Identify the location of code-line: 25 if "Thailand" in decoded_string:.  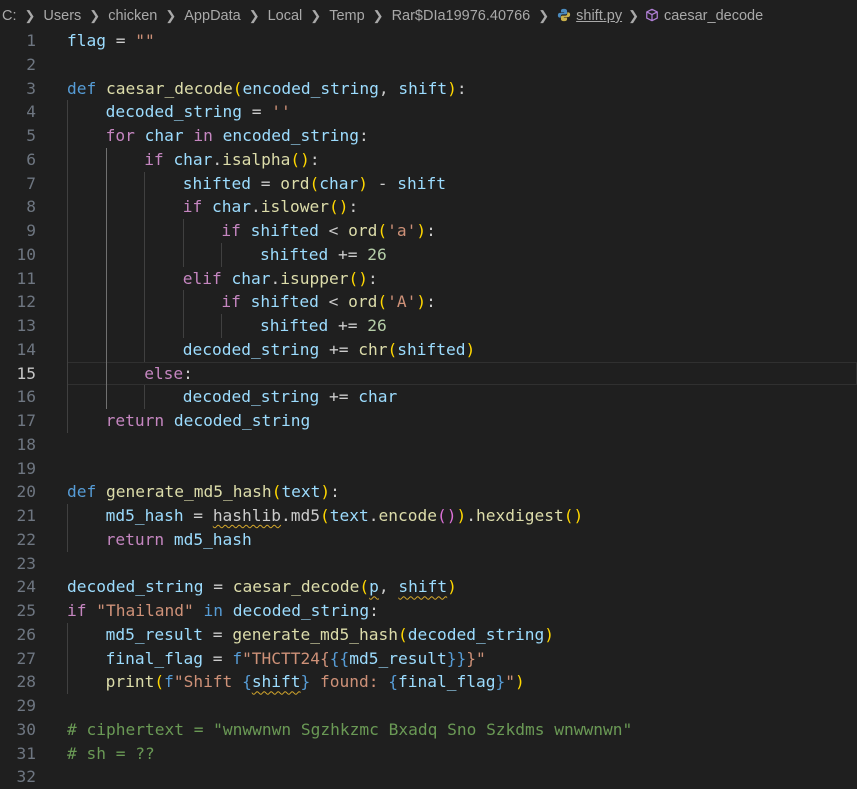
(428, 611).